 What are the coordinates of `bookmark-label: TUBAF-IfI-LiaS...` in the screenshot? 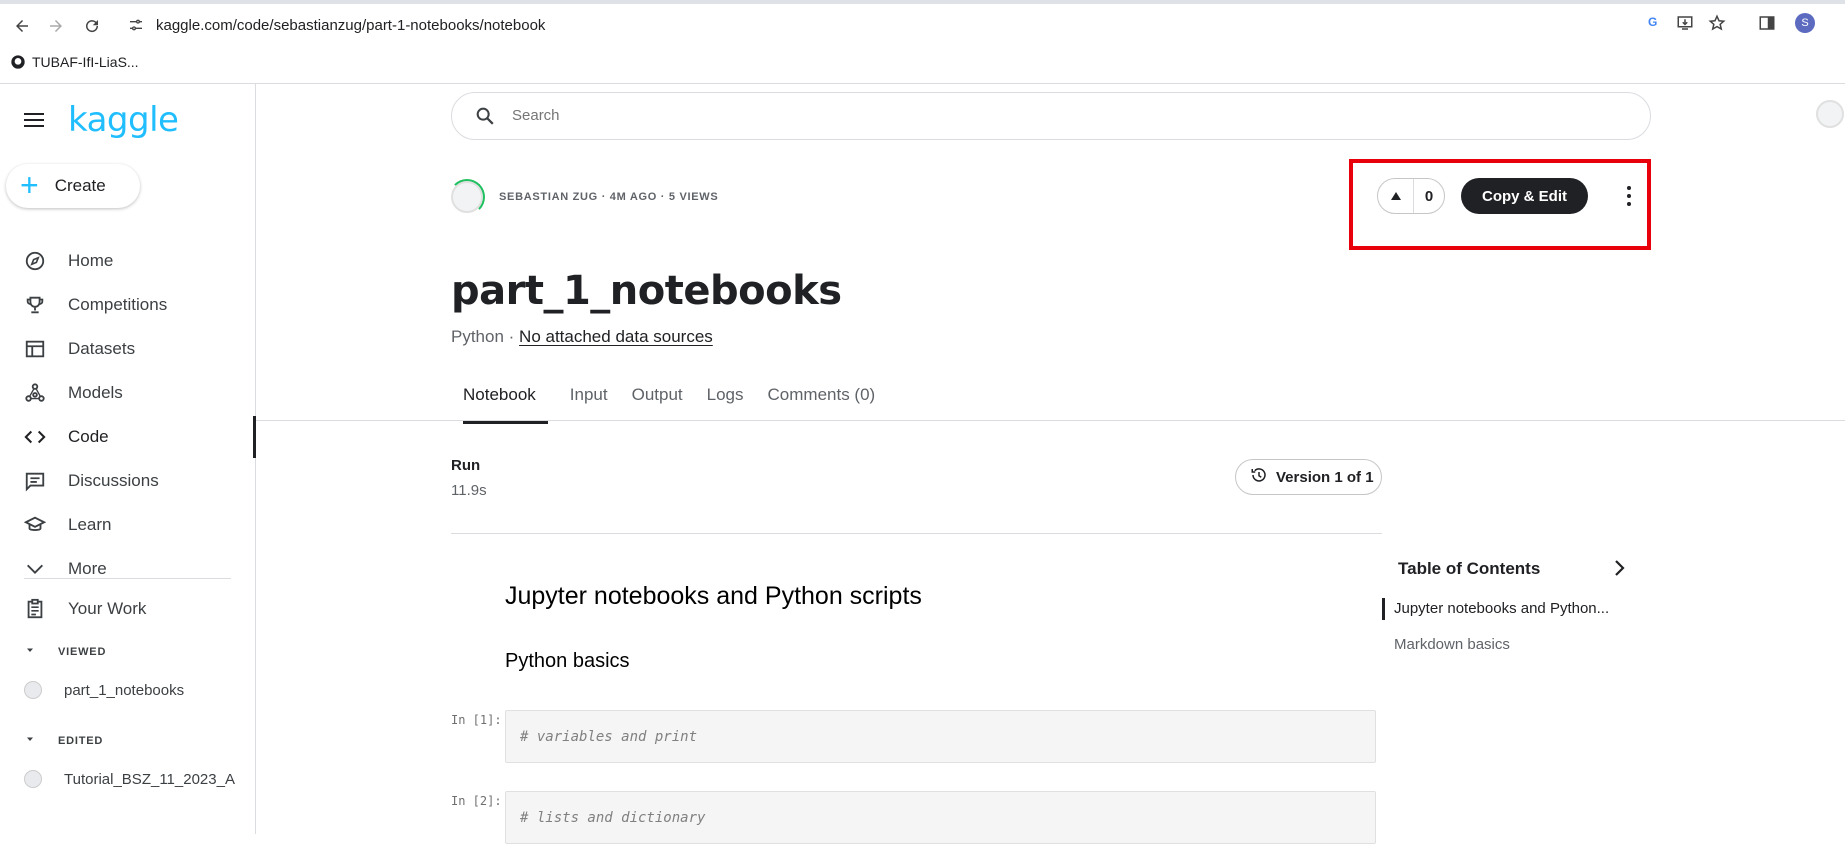 It's located at (85, 62).